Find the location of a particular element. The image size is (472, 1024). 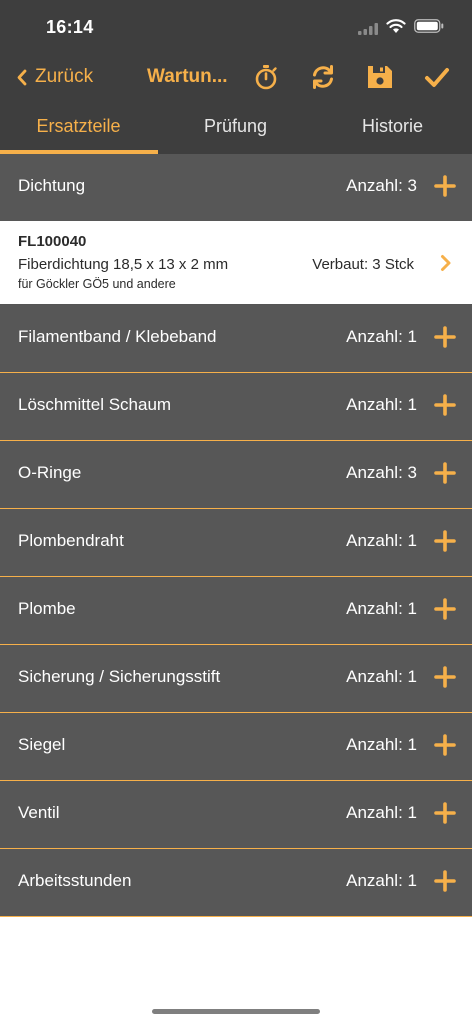

tab-historie: Historie is located at coordinates (392, 127).